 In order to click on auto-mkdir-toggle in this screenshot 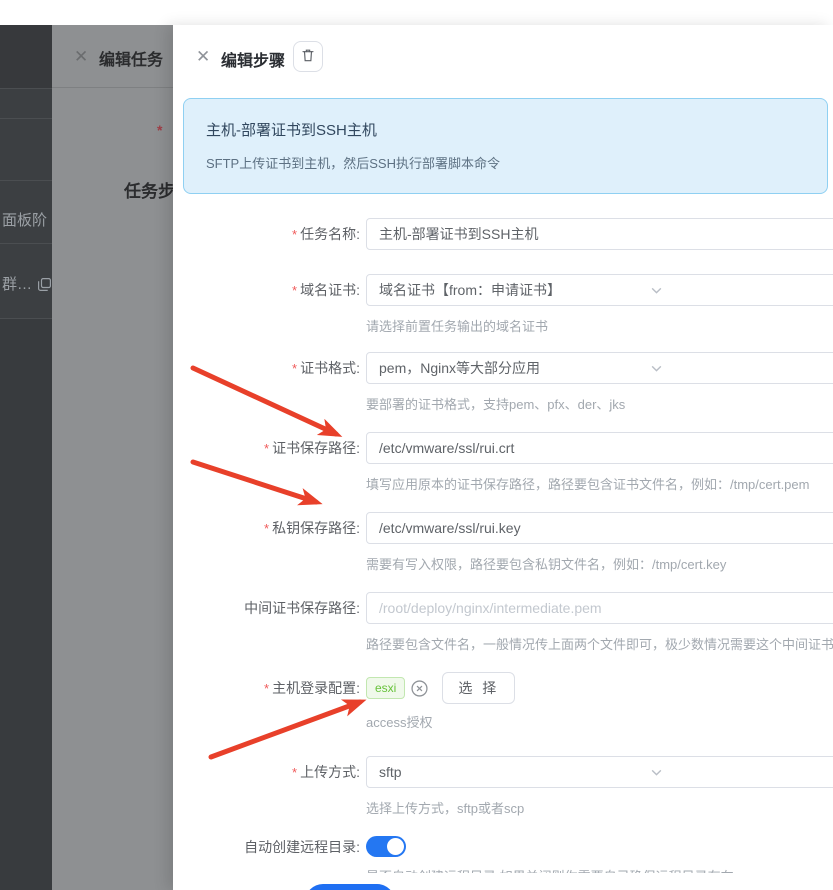, I will do `click(386, 846)`.